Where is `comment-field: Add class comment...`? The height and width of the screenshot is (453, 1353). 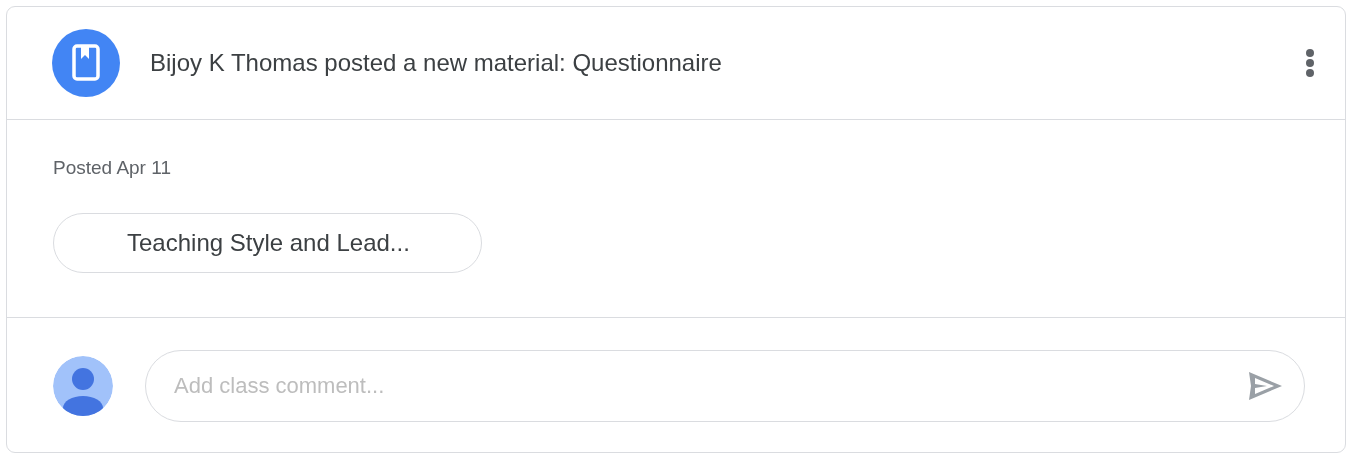
comment-field: Add class comment... is located at coordinates (725, 386).